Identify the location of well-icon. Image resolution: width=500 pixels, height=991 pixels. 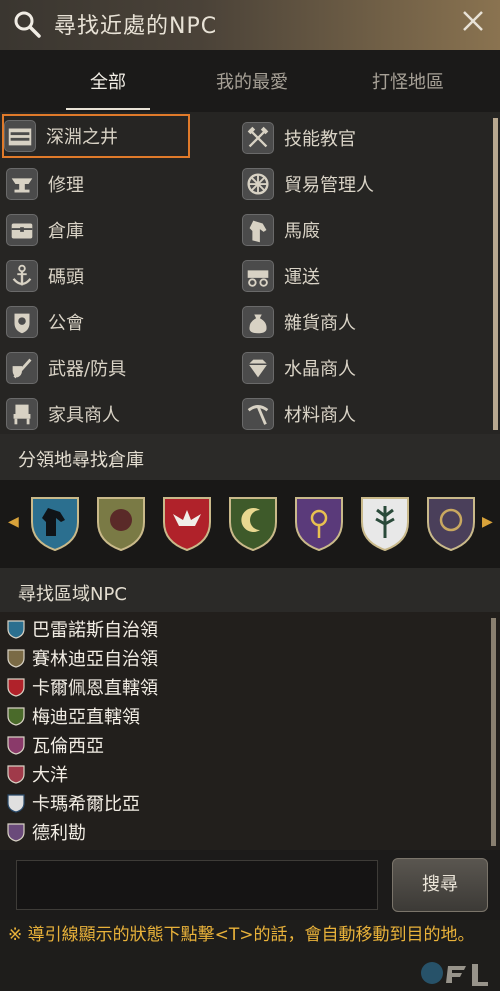
(20, 136).